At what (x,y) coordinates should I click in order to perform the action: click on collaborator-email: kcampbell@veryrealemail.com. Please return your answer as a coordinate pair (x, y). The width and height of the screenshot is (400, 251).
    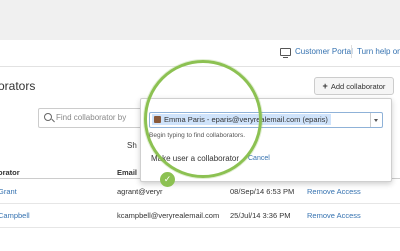
    Looking at the image, I should click on (168, 215).